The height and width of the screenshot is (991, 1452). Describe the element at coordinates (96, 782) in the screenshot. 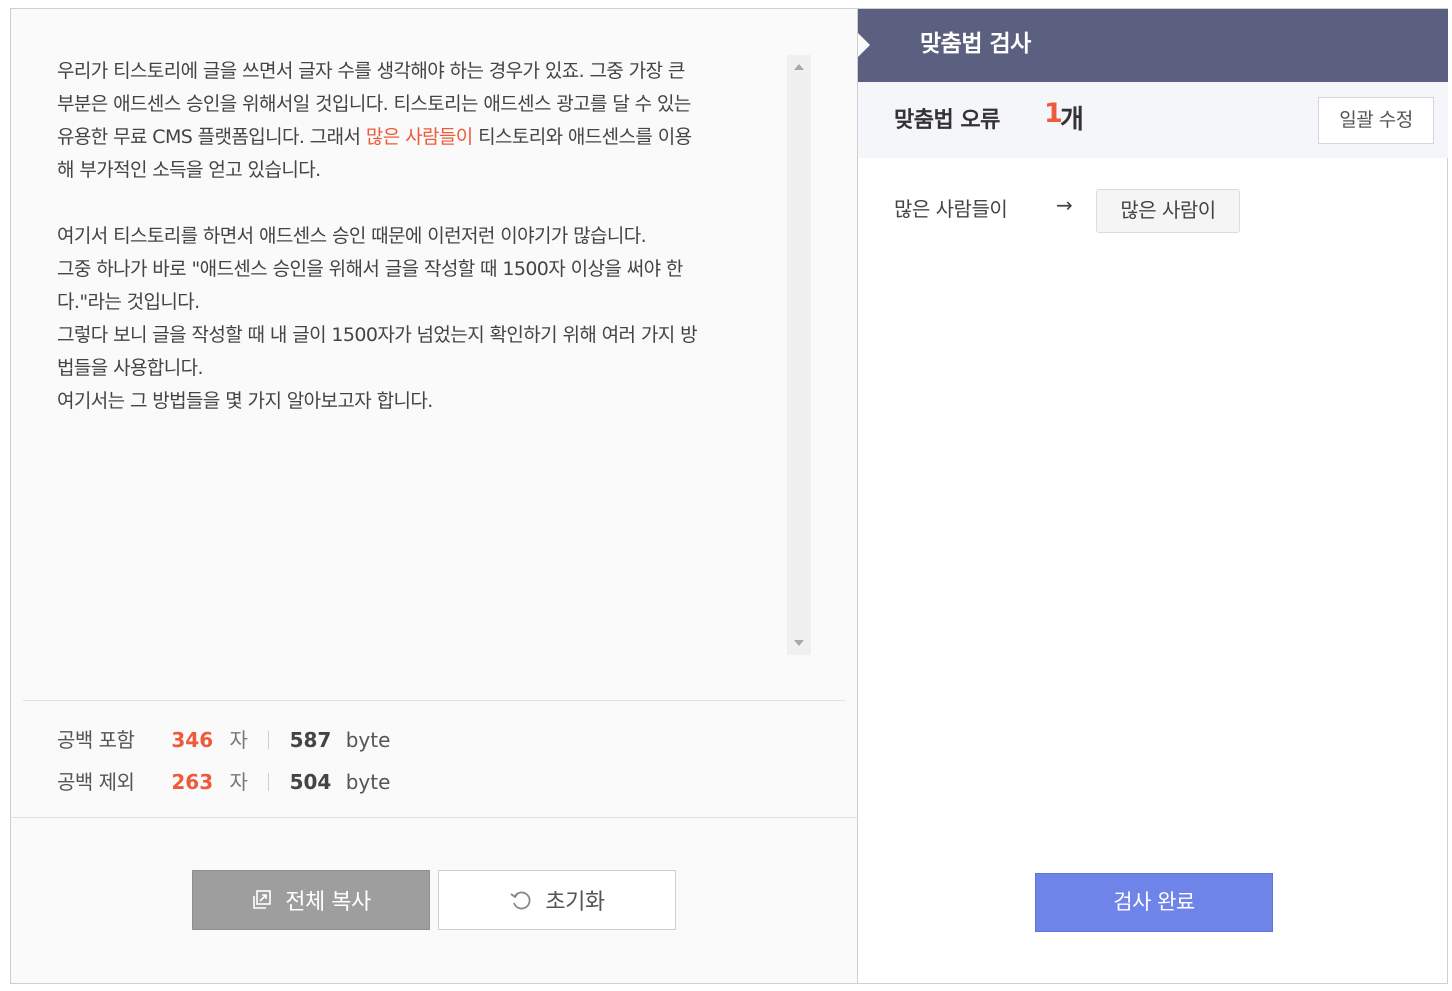

I see `stat-label: 공백 제외` at that location.